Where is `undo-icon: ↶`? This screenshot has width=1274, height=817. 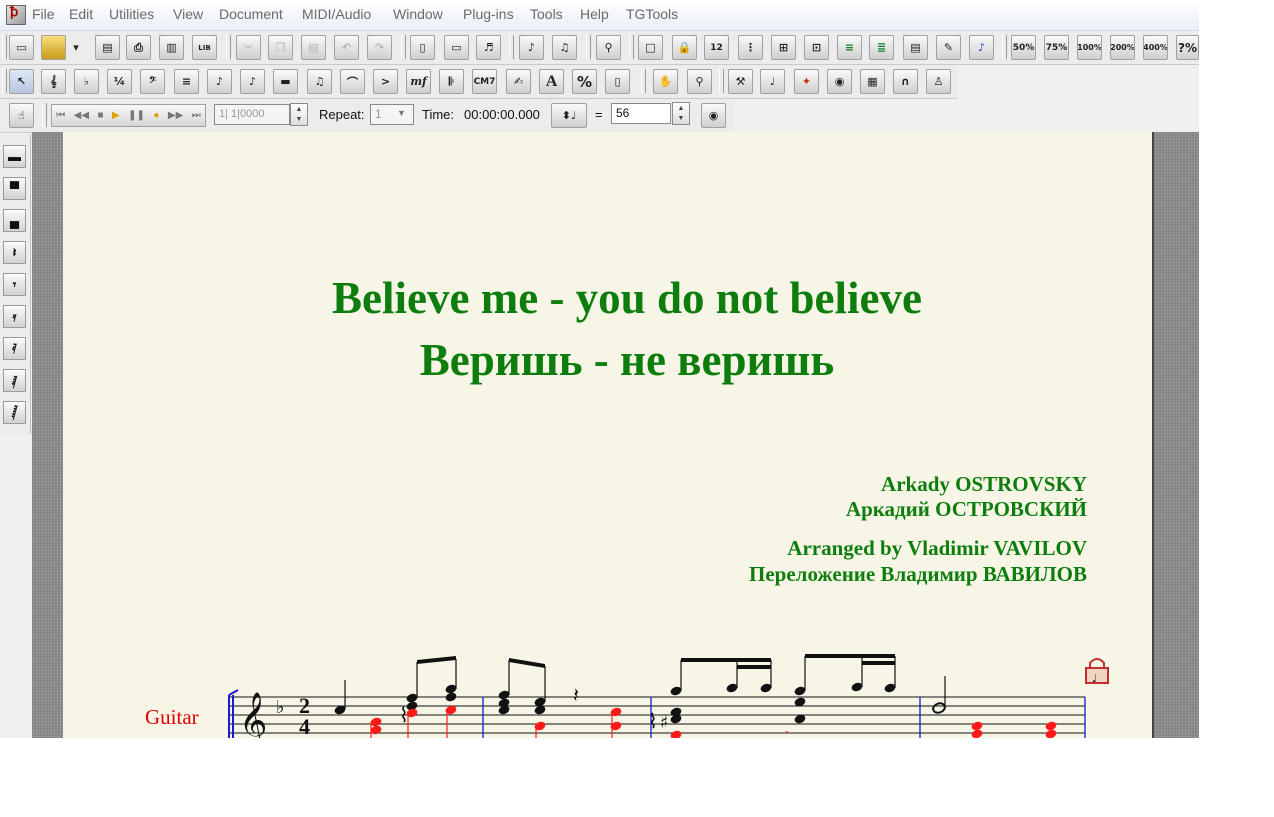 undo-icon: ↶ is located at coordinates (346, 47).